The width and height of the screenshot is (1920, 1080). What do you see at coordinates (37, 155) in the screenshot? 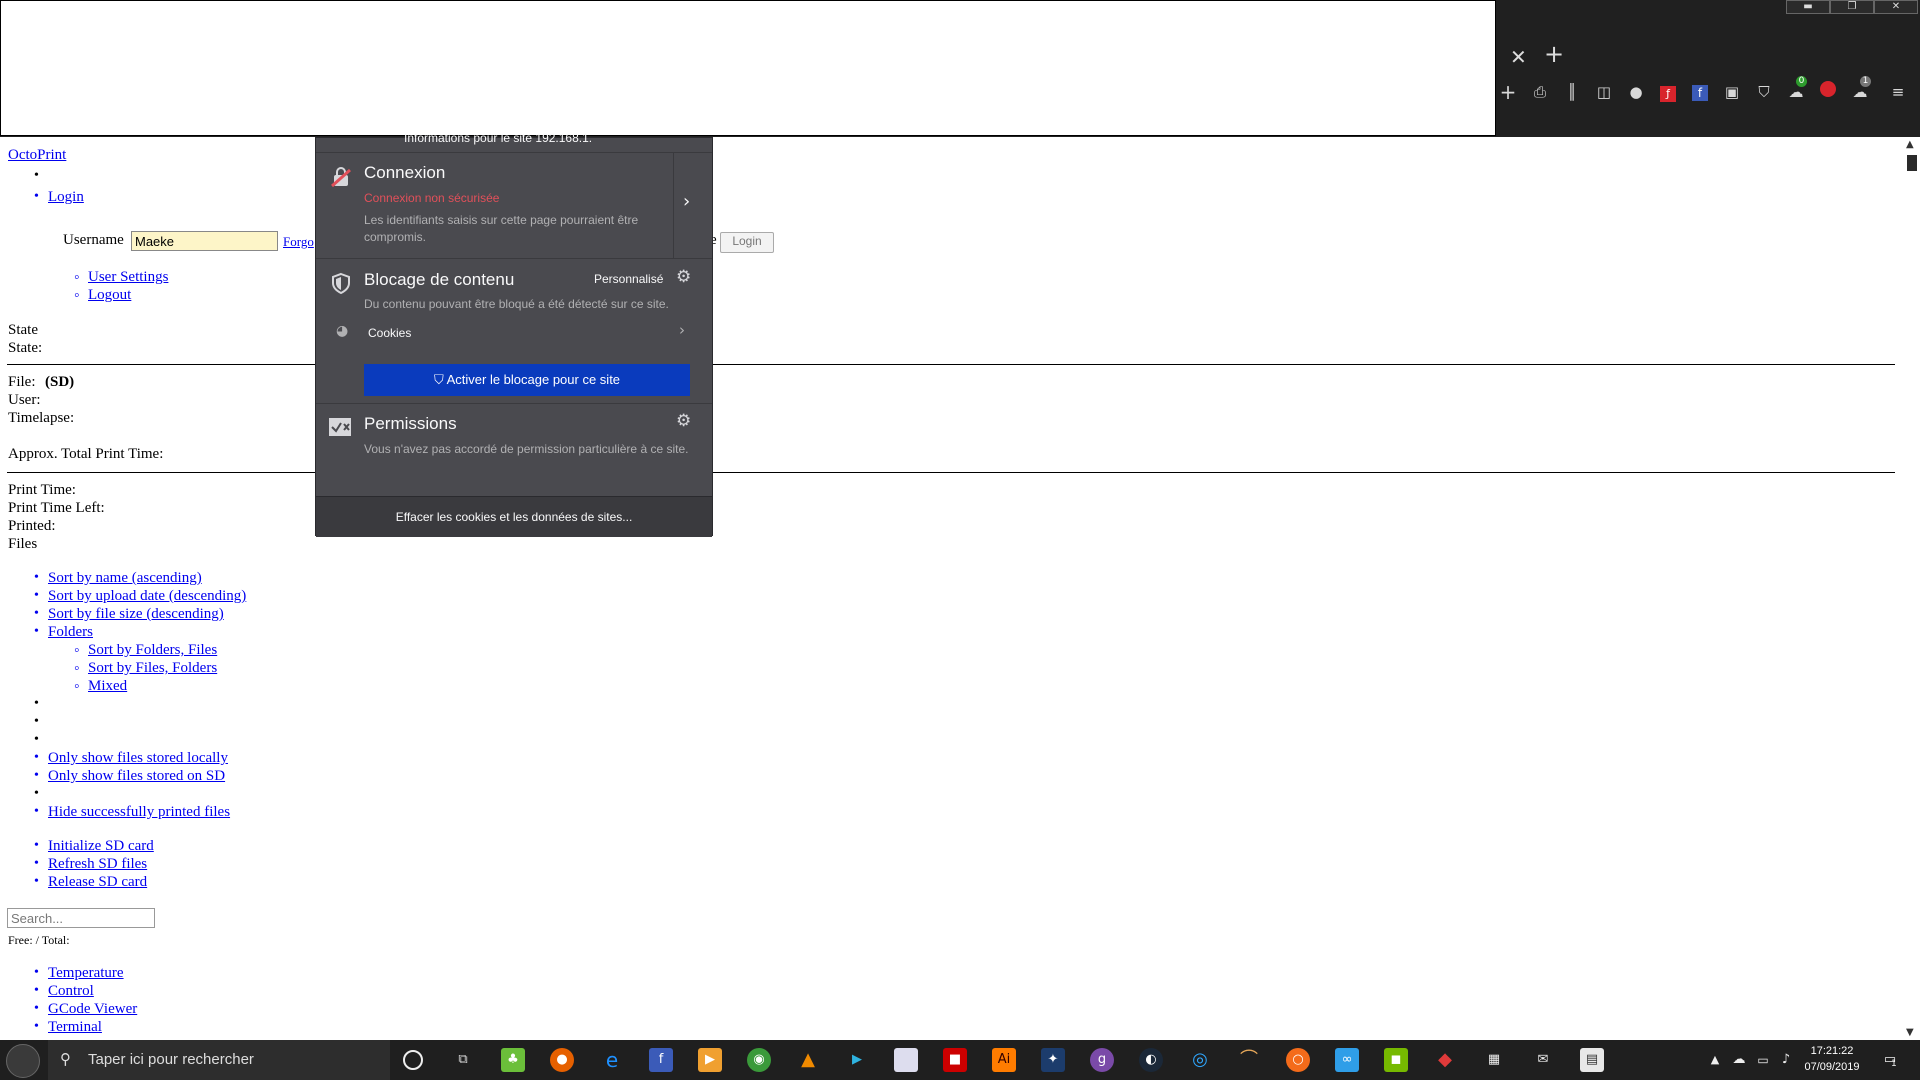
I see `brand-link: OctoPrint` at bounding box center [37, 155].